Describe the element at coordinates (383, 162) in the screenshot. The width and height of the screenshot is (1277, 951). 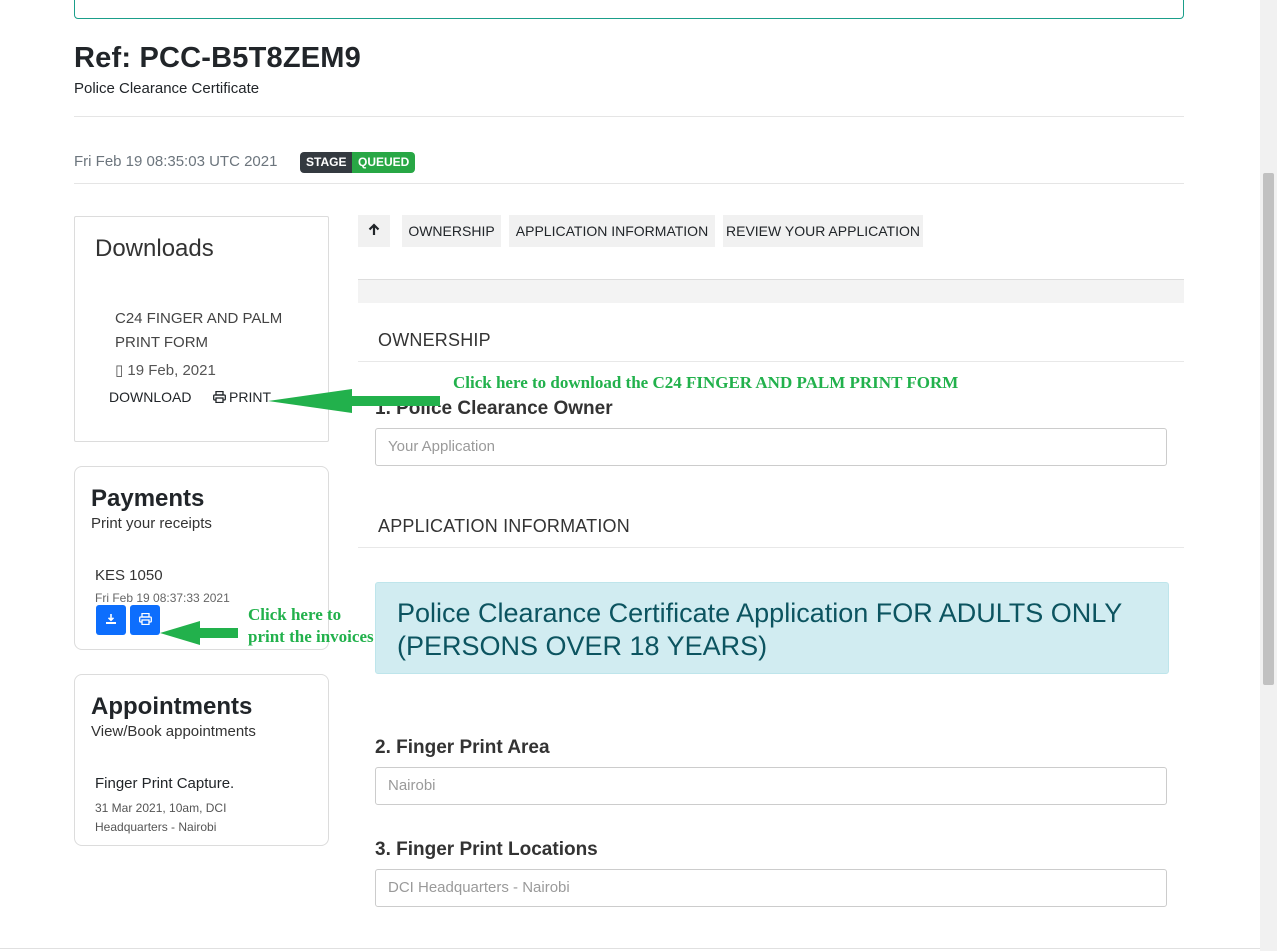
I see `status-badge: QUEUED` at that location.